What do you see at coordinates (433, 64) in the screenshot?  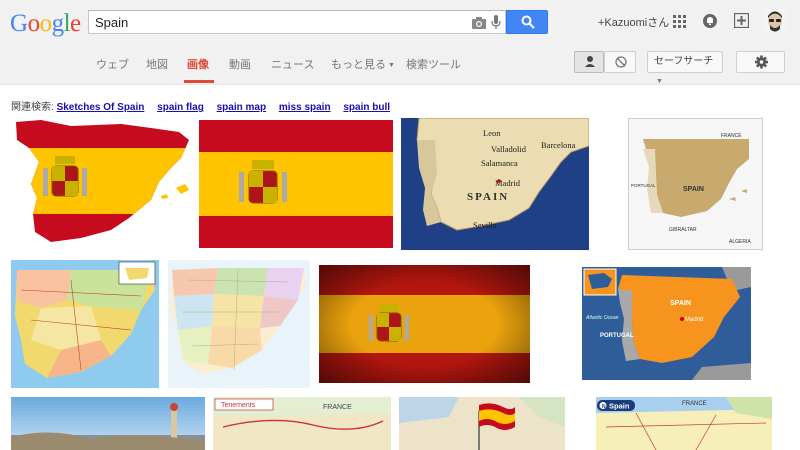 I see `tab-search-tools: 検索ツール` at bounding box center [433, 64].